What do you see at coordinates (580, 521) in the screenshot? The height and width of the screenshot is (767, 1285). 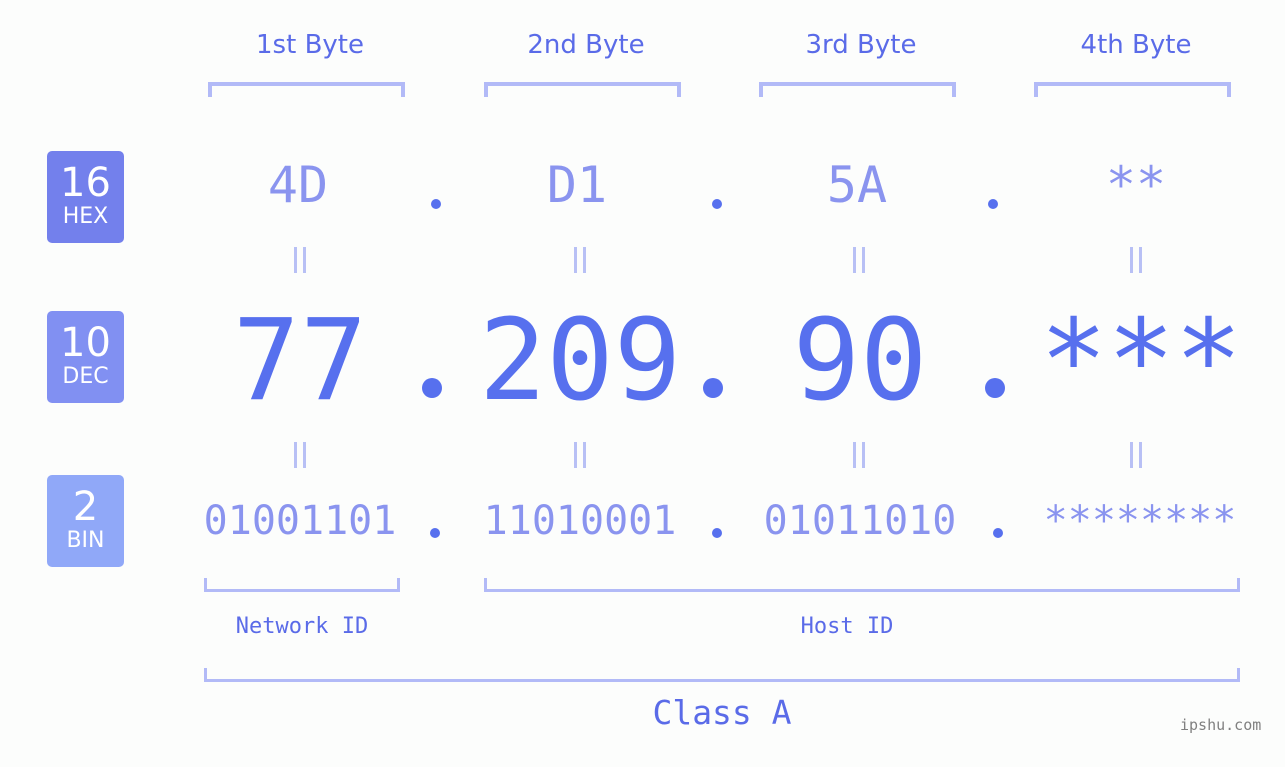 I see `bin-byte-2: 11010001` at bounding box center [580, 521].